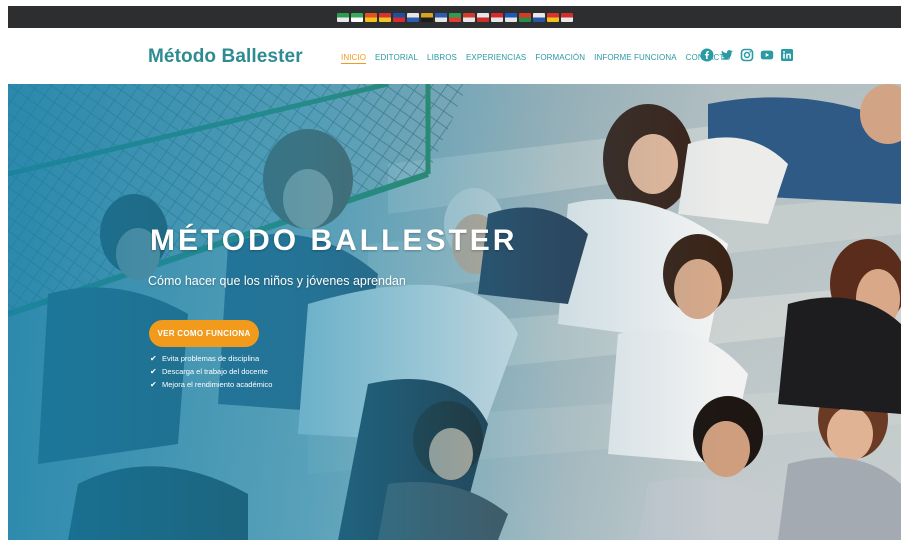  I want to click on twitter-icon, so click(727, 55).